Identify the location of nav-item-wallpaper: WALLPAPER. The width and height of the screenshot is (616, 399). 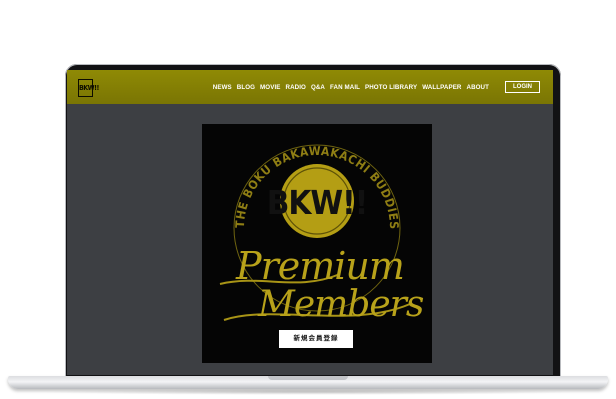
(441, 87).